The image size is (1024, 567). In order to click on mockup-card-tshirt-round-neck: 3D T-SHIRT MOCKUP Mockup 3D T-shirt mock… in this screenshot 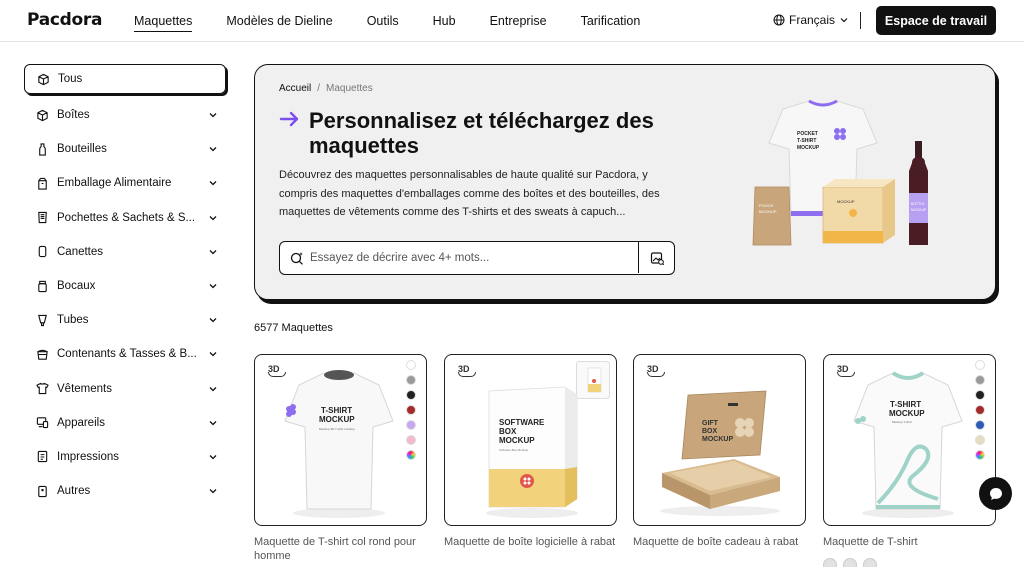, I will do `click(340, 440)`.